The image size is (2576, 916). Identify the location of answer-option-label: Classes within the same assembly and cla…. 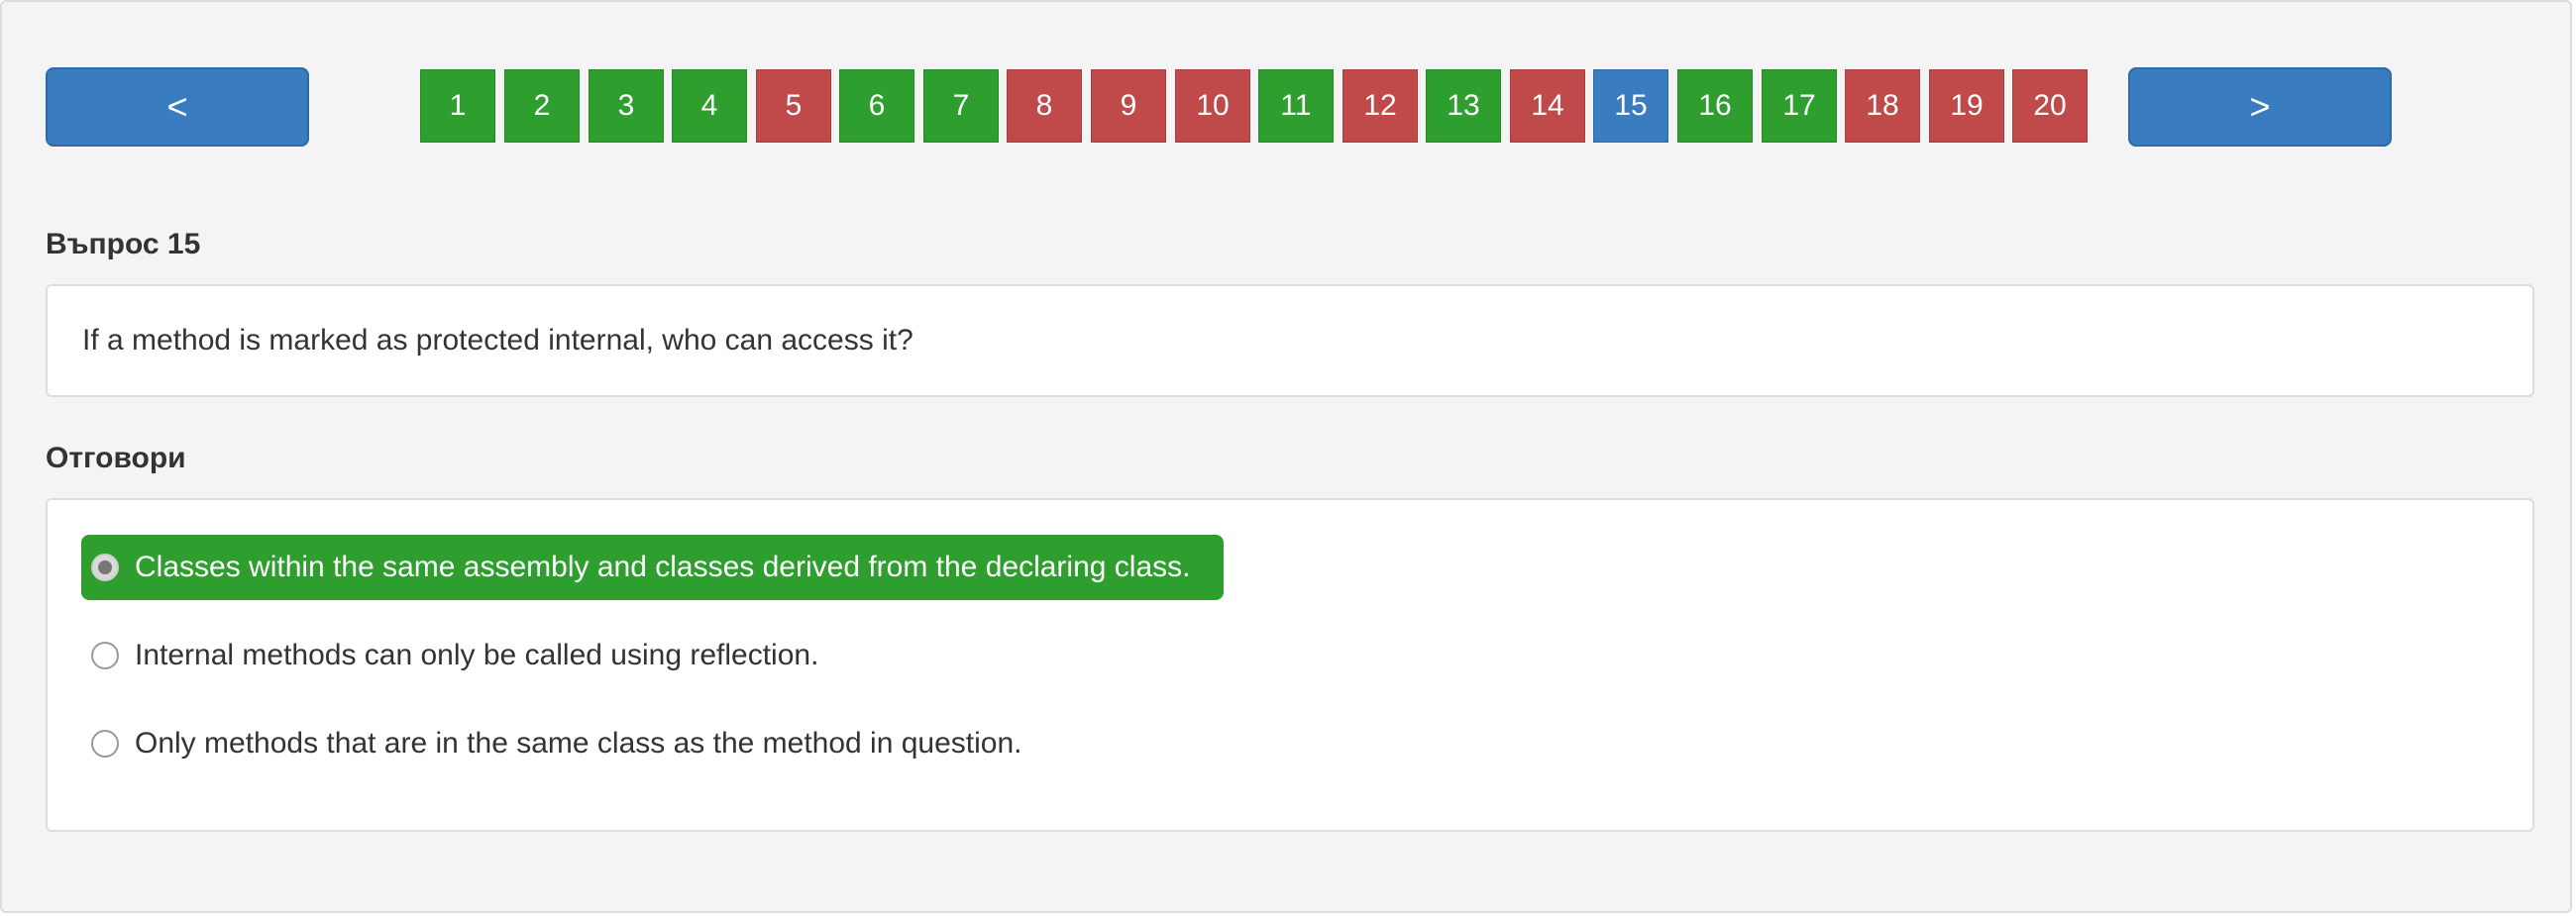
(663, 567).